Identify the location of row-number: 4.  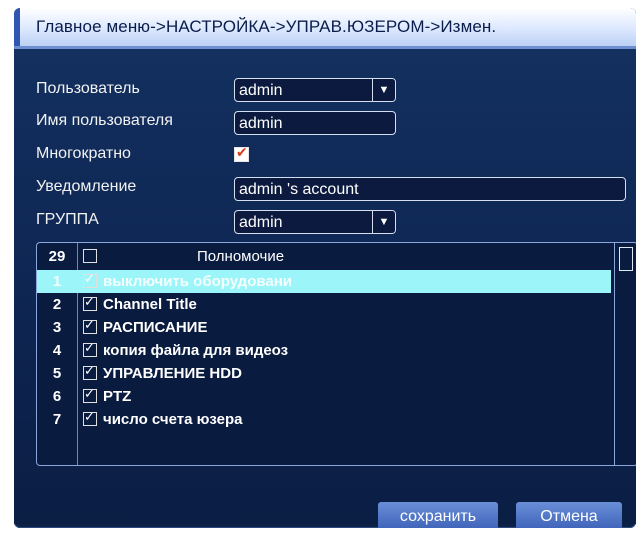
(57, 350).